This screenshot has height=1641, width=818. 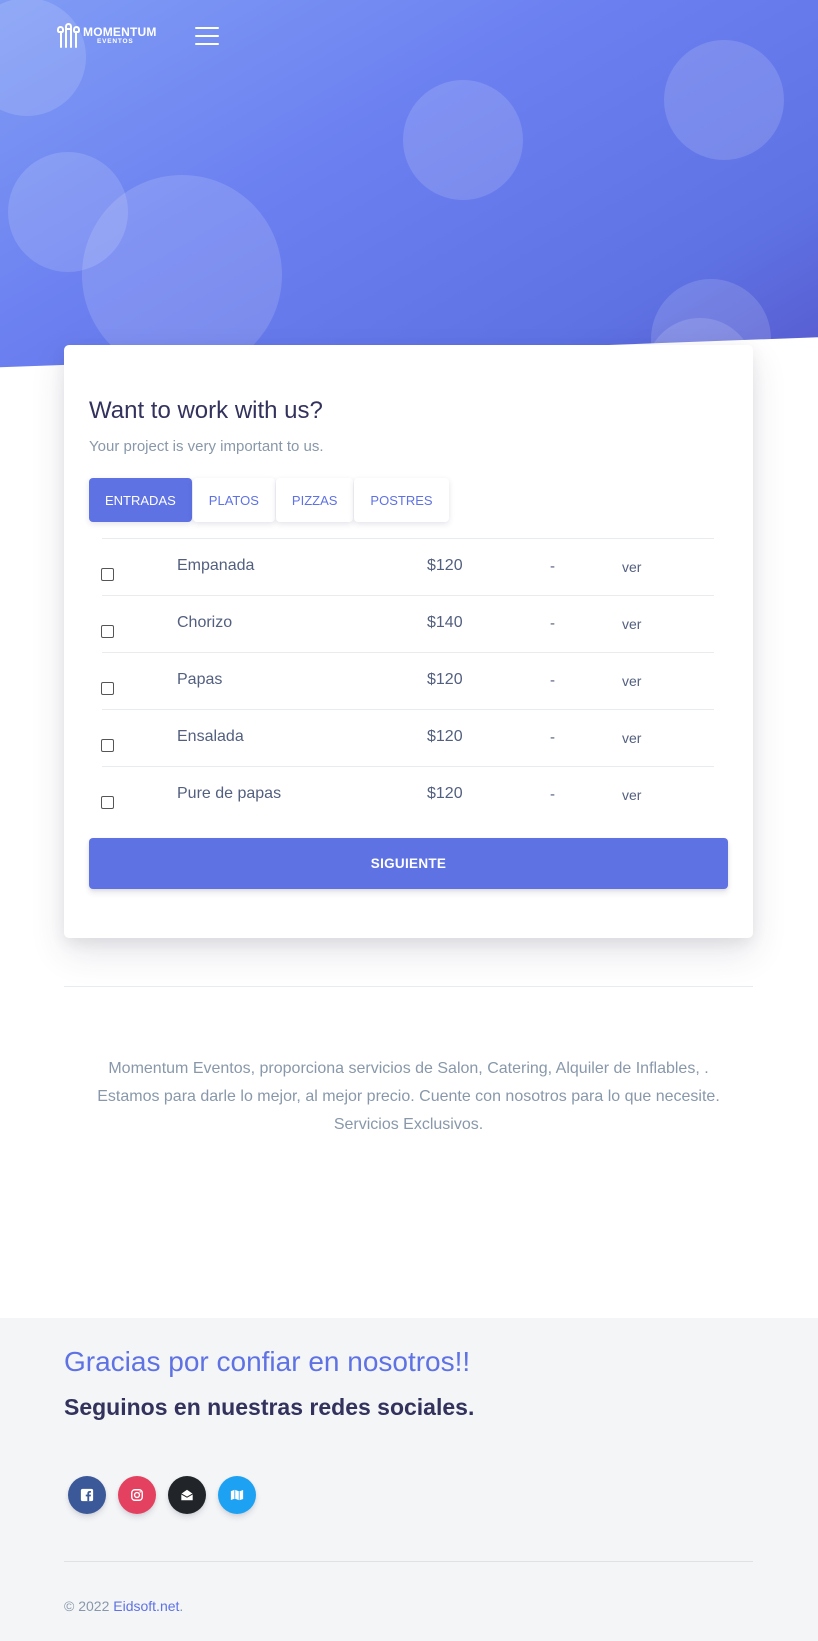 I want to click on tab-platos: PLATOS, so click(x=233, y=500).